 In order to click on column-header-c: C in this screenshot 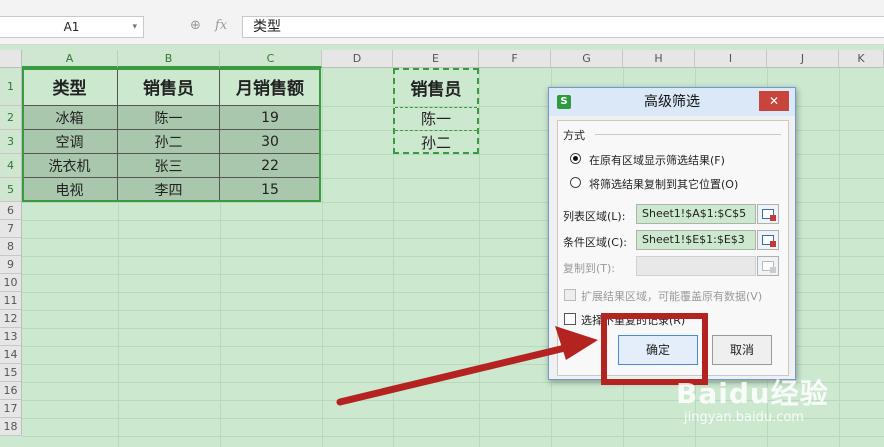, I will do `click(271, 59)`.